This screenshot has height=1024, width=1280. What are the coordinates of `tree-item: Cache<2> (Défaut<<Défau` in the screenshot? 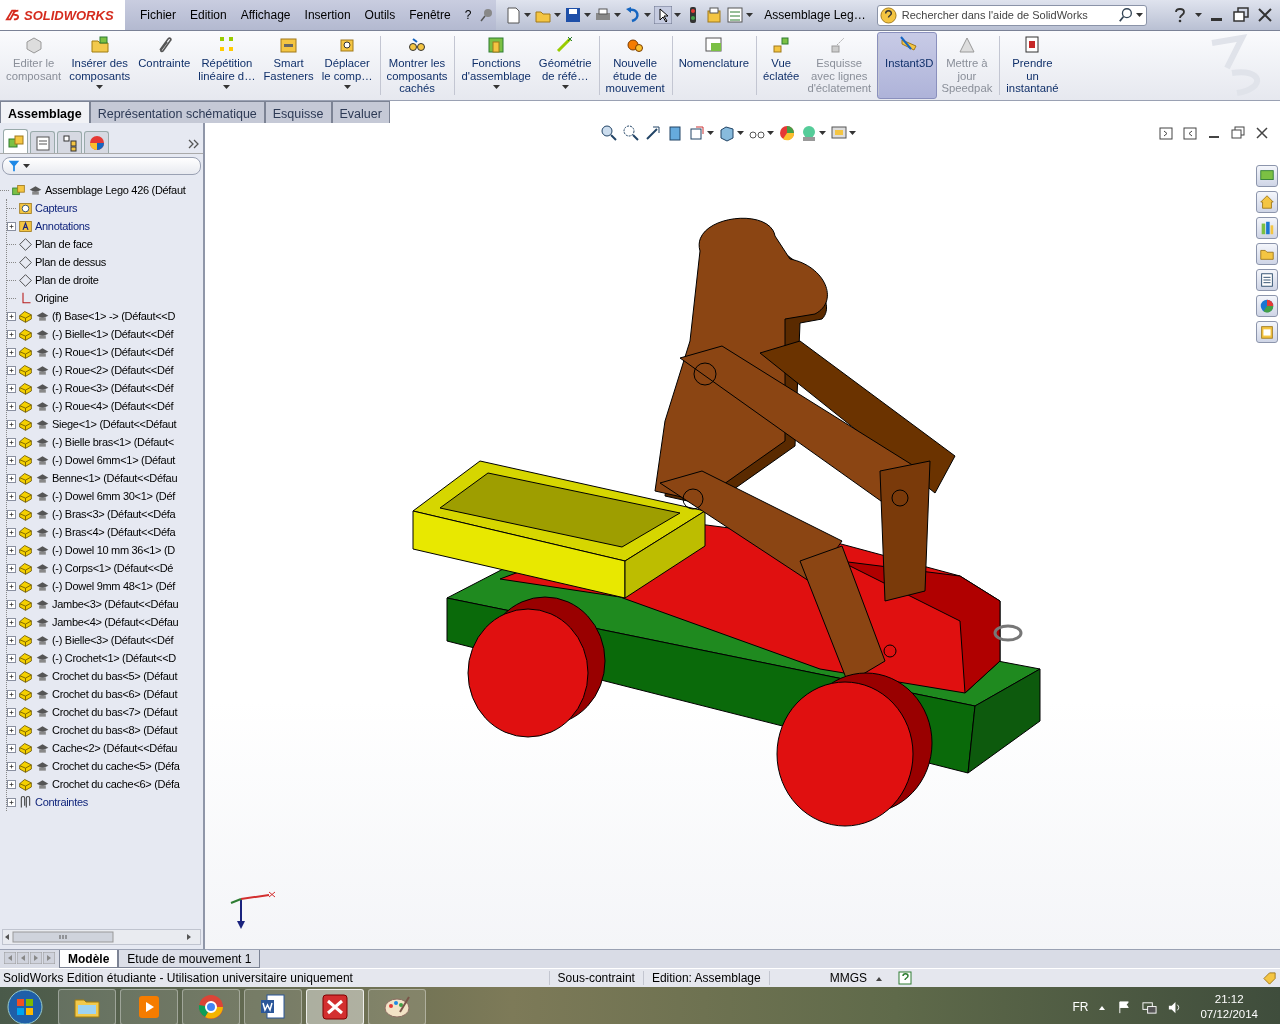 It's located at (115, 748).